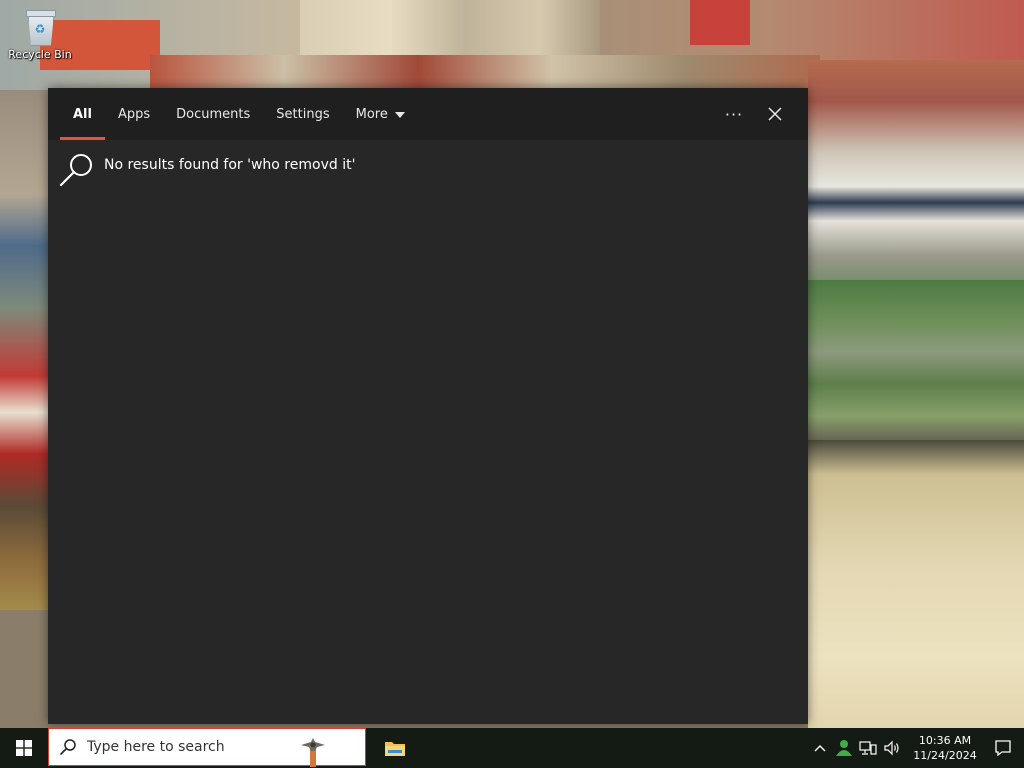 The width and height of the screenshot is (1024, 768). I want to click on search-tabs: All Apps Documents Settings More, so click(239, 114).